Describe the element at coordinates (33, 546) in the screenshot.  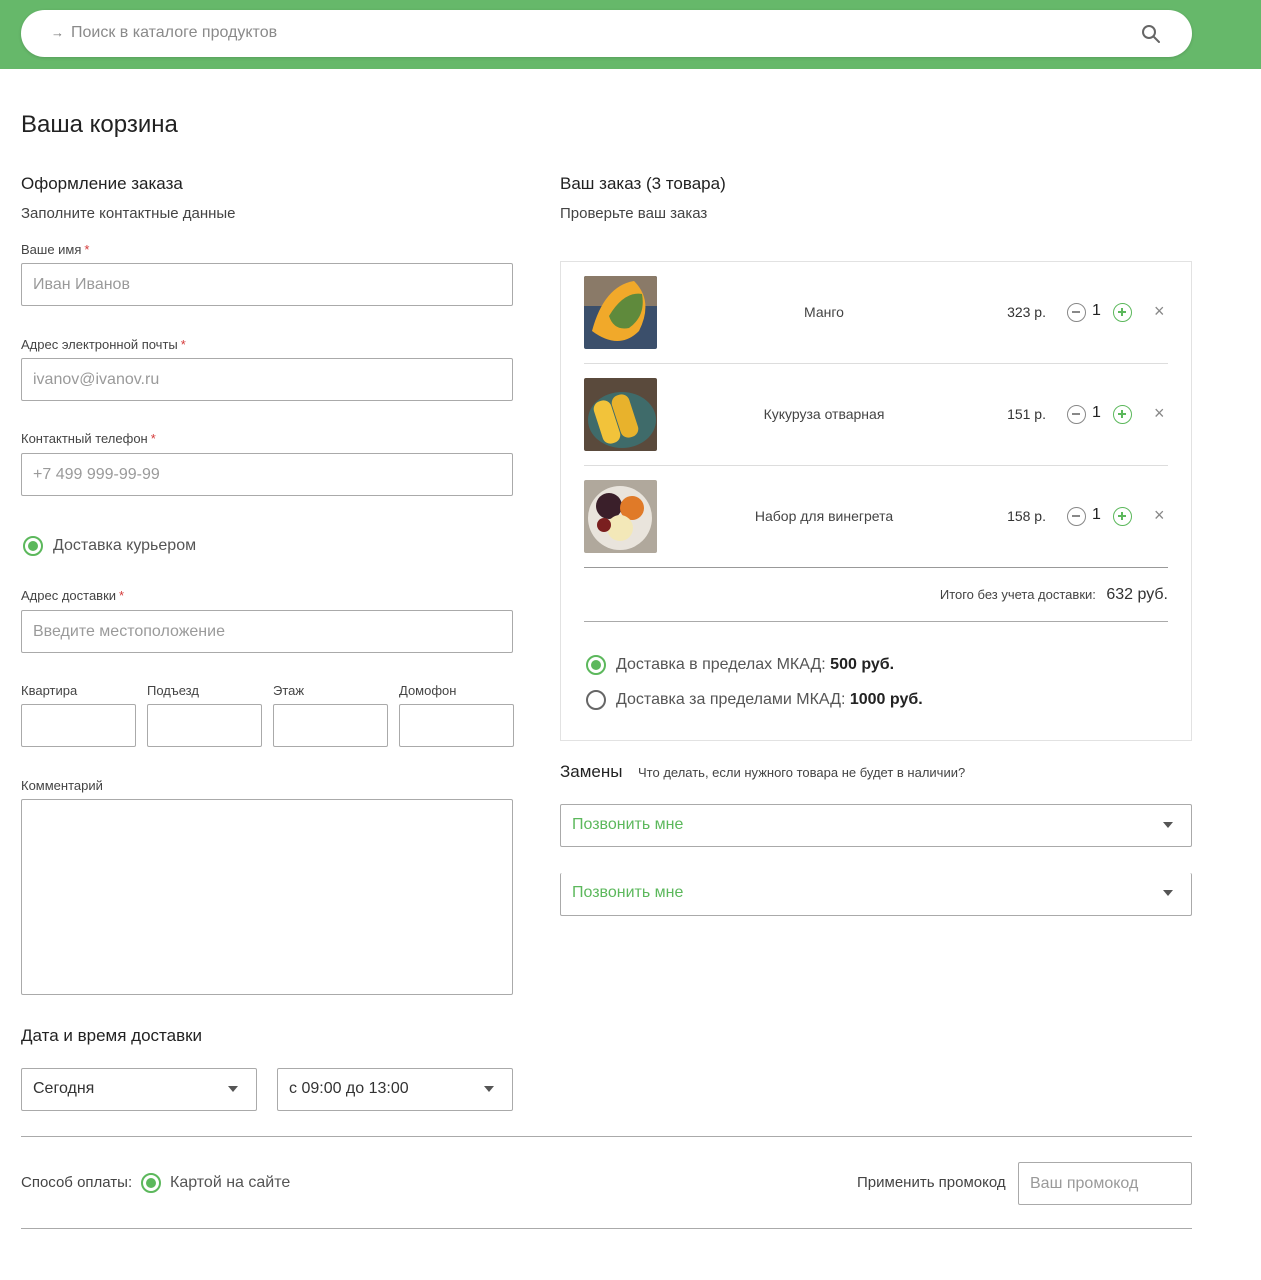
I see `courier-delivery-radio` at that location.